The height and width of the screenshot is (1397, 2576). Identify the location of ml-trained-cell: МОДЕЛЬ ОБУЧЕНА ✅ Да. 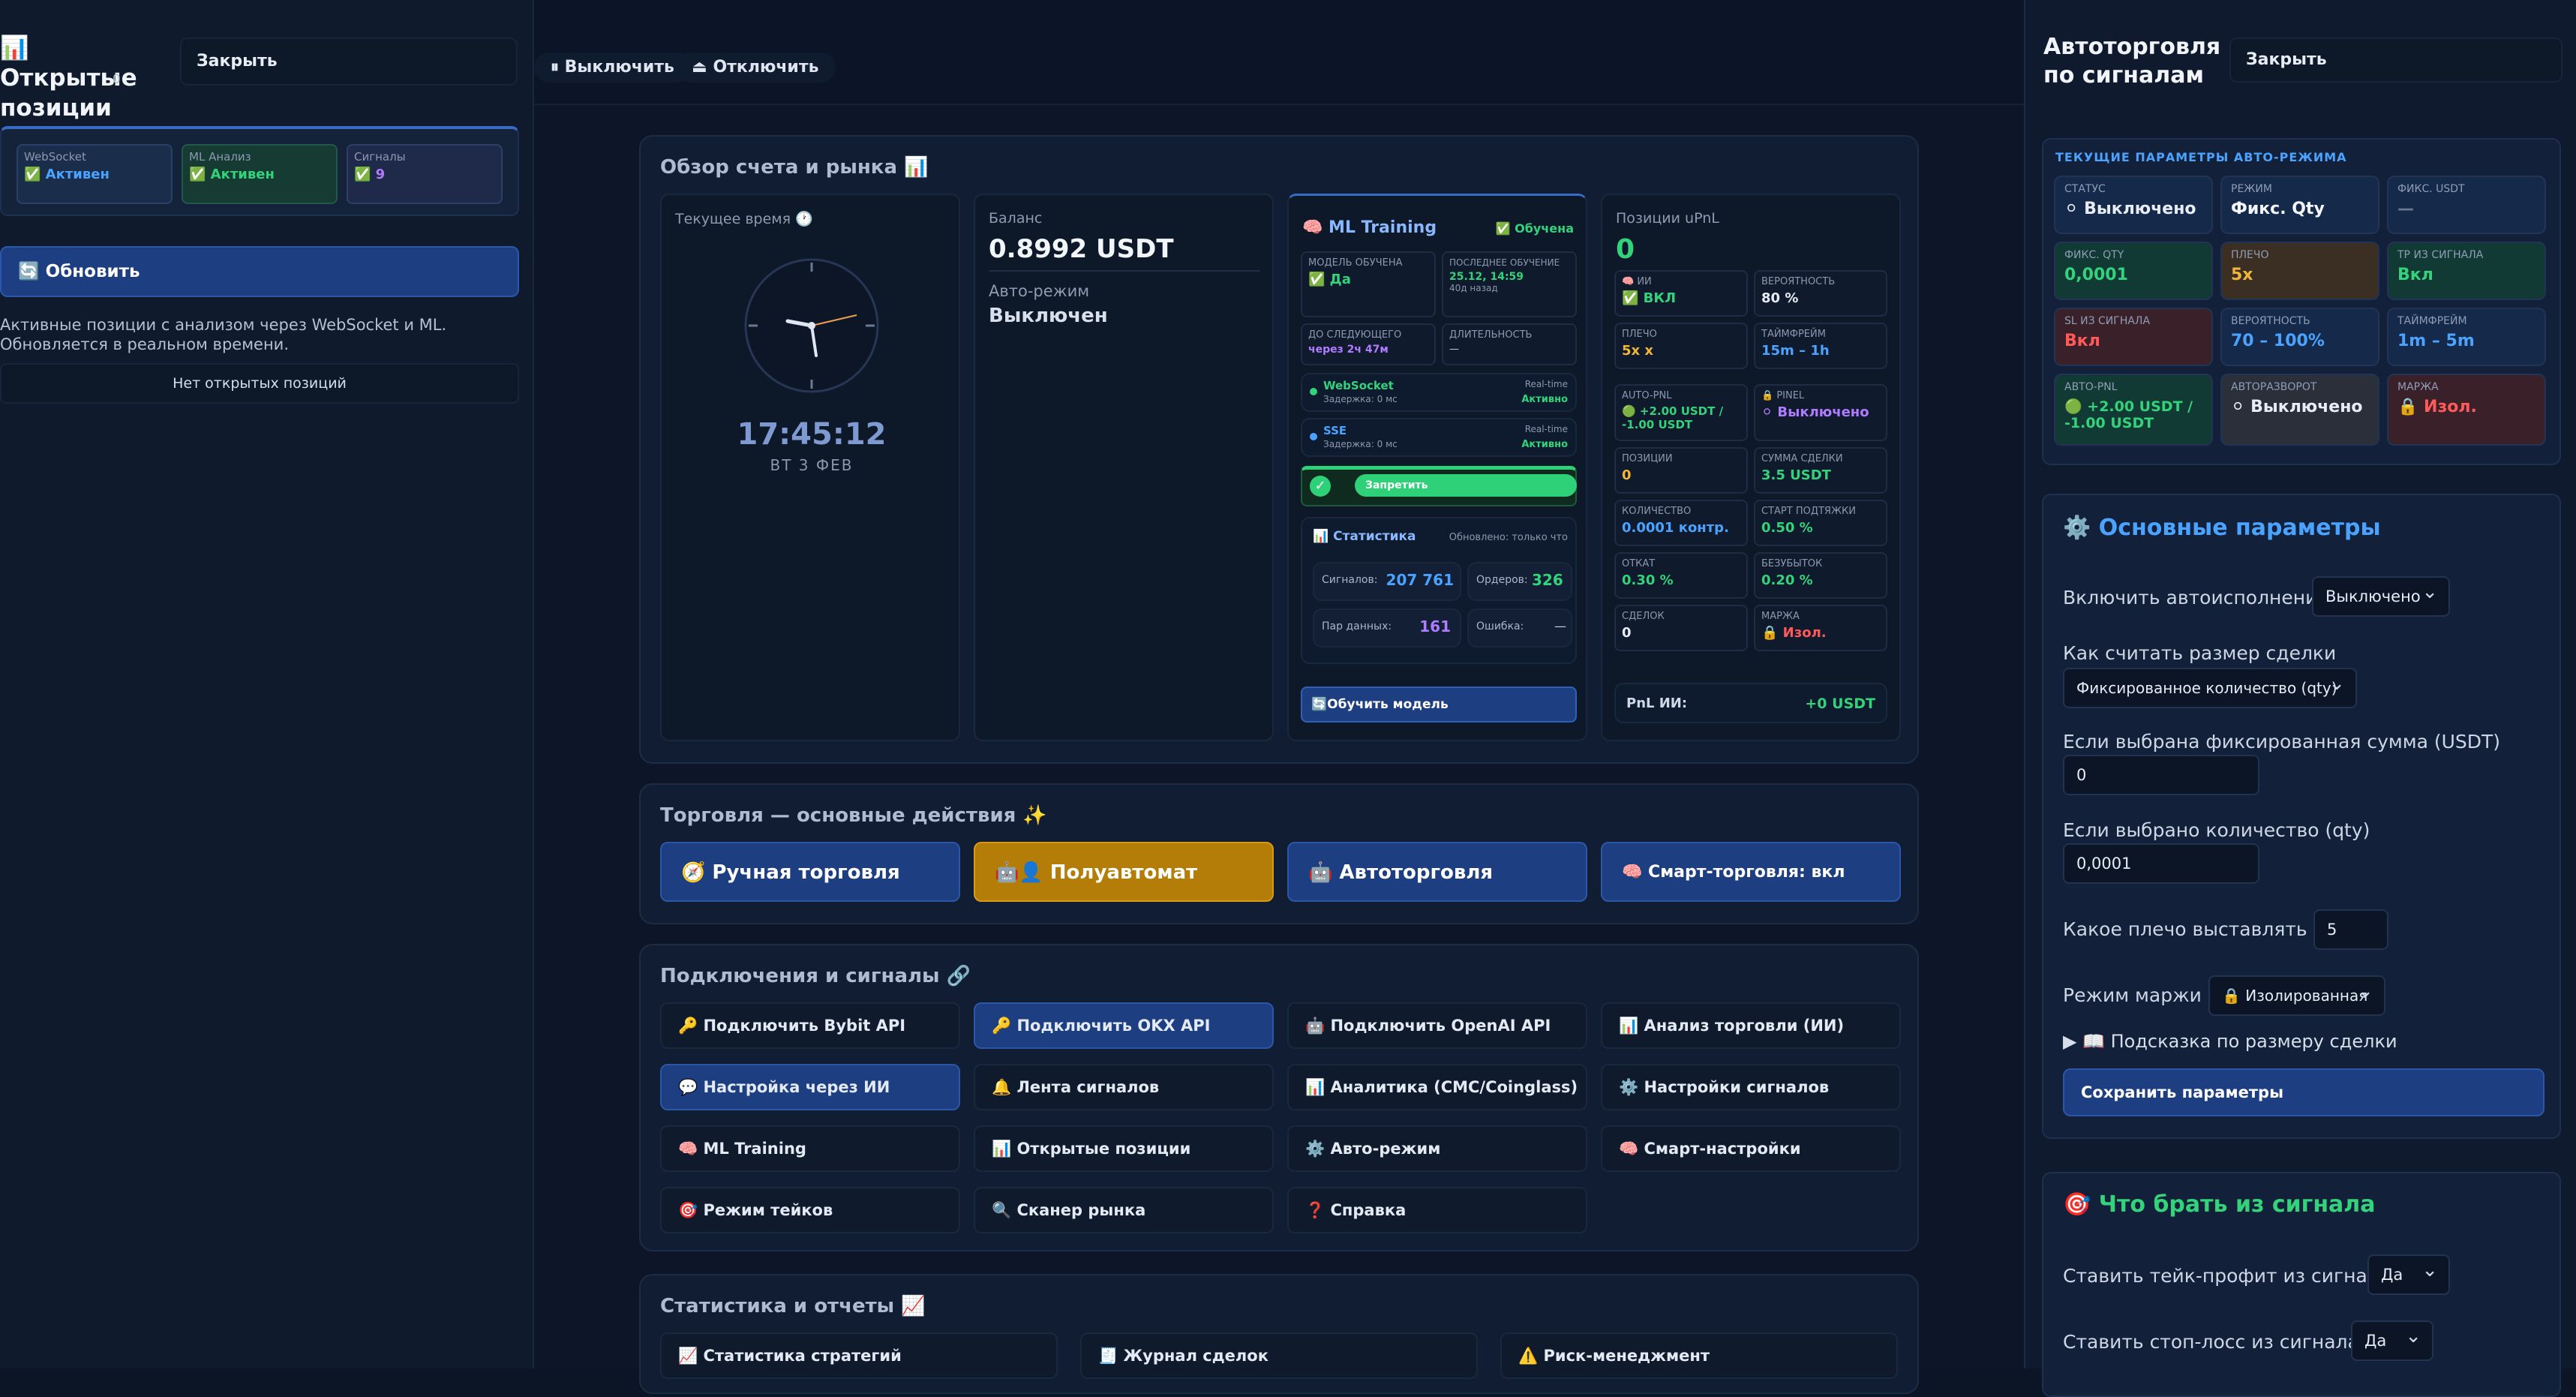
(1368, 284).